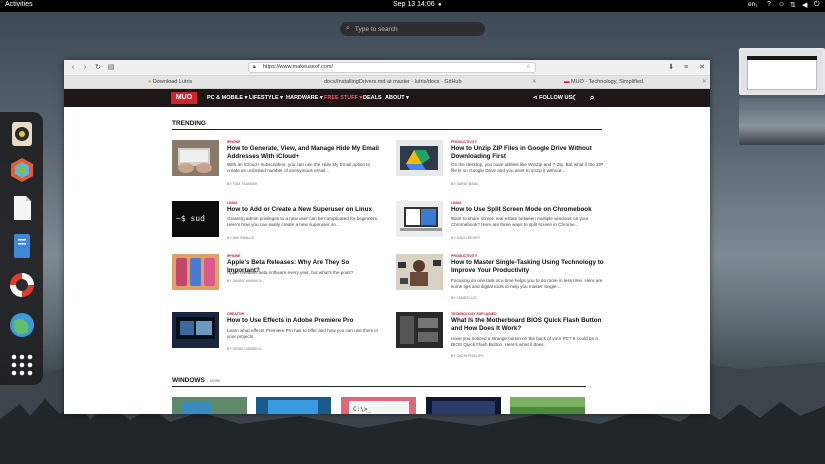 This screenshot has height=464, width=825. Describe the element at coordinates (304, 321) in the screenshot. I see `article-title: How to Use Effects in Adobe Premiere Pro` at that location.